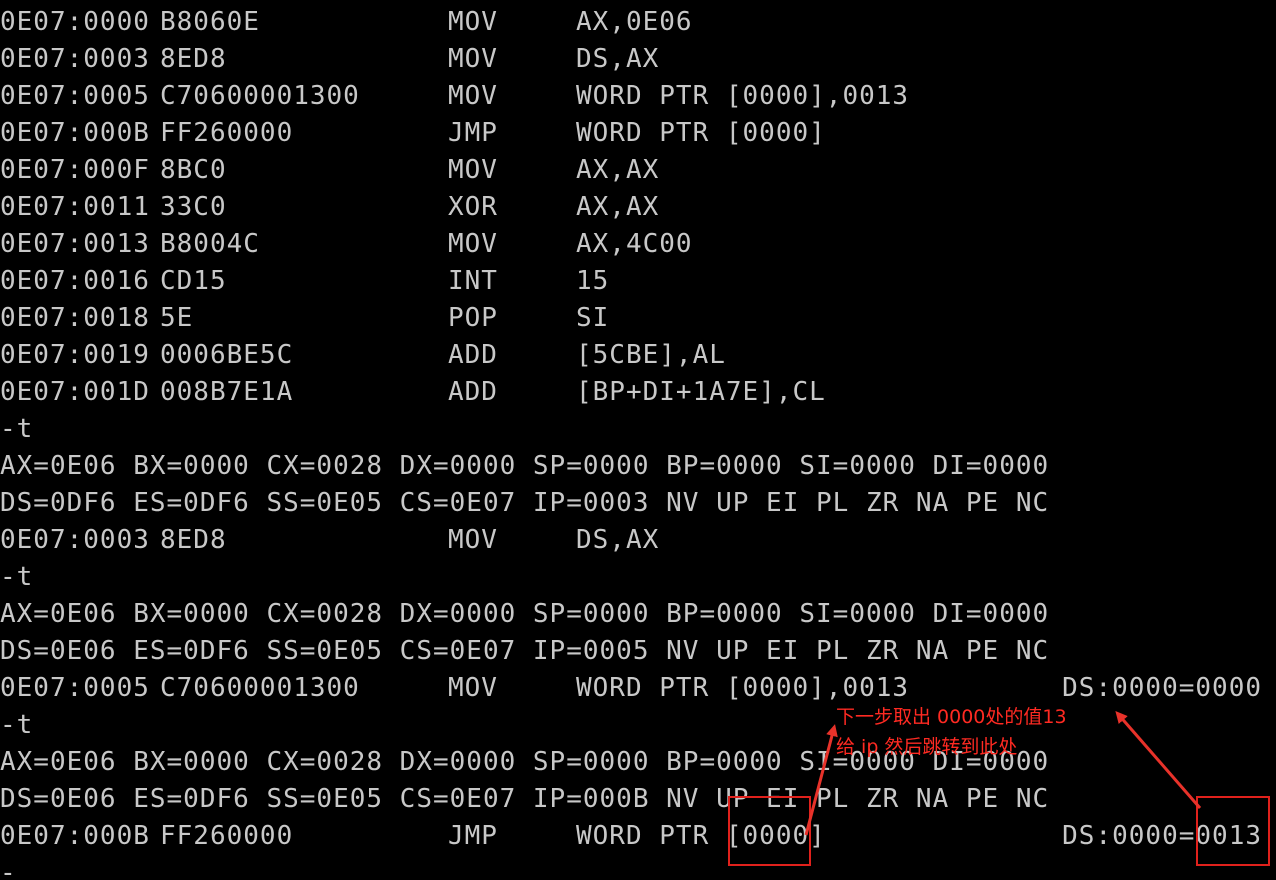 This screenshot has height=880, width=1276. What do you see at coordinates (593, 318) in the screenshot?
I see `instruction-operands: SI` at bounding box center [593, 318].